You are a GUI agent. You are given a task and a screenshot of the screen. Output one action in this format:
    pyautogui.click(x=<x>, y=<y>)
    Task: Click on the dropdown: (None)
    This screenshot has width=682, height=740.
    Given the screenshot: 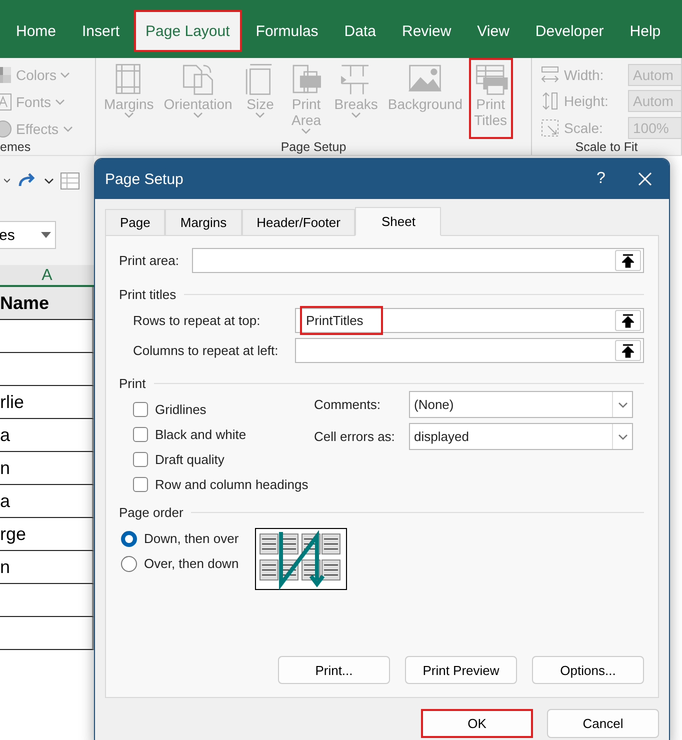 What is the action you would take?
    pyautogui.click(x=521, y=404)
    